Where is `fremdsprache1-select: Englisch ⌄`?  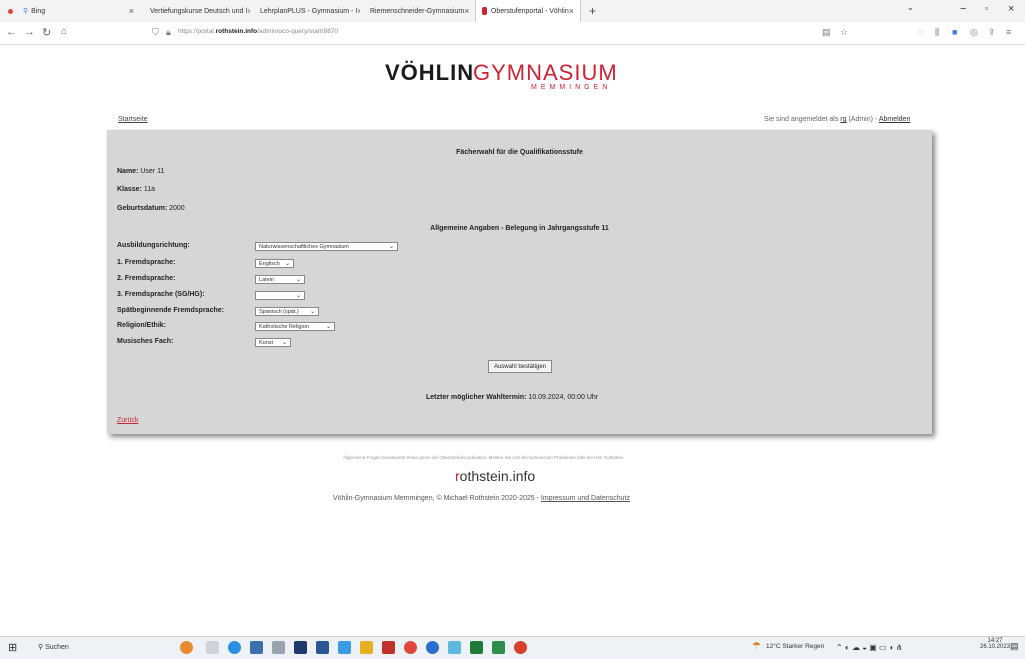
fremdsprache1-select: Englisch ⌄ is located at coordinates (274, 263).